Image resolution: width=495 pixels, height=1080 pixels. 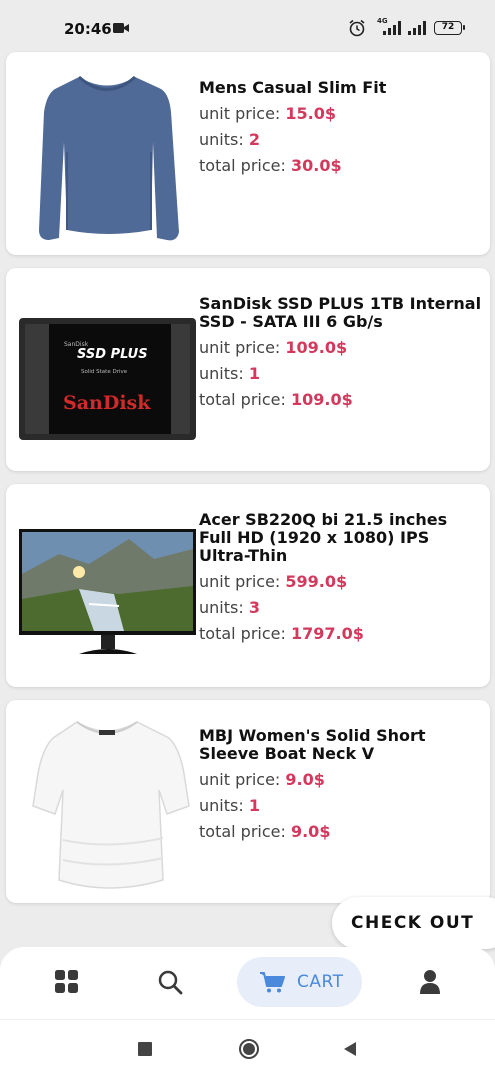 What do you see at coordinates (310, 113) in the screenshot?
I see `unit-price-value: 15.0$` at bounding box center [310, 113].